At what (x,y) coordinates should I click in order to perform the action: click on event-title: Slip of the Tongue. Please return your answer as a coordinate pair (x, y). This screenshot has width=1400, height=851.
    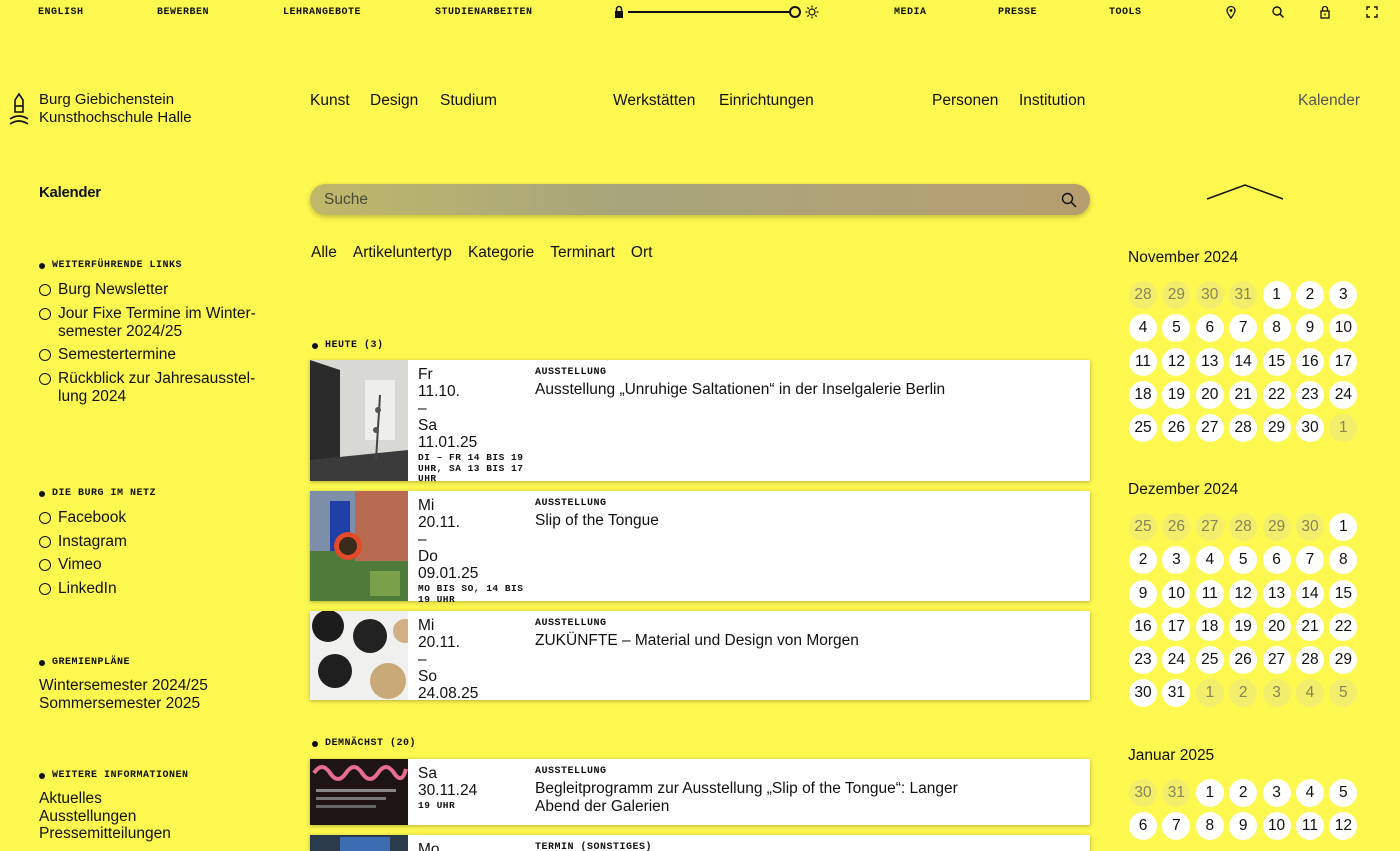
    Looking at the image, I should click on (765, 521).